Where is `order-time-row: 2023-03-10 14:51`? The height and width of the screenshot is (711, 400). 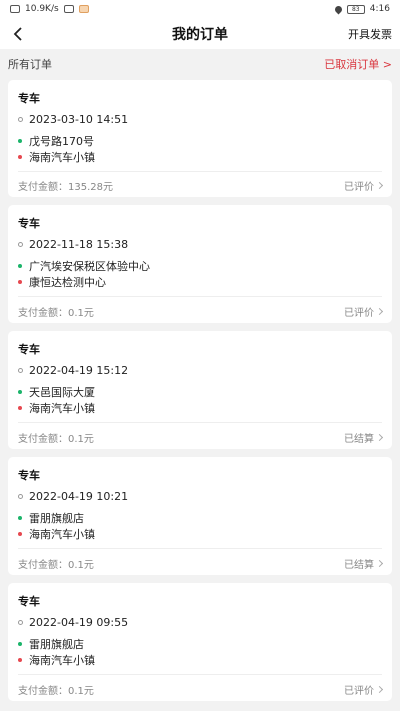 order-time-row: 2023-03-10 14:51 is located at coordinates (73, 119).